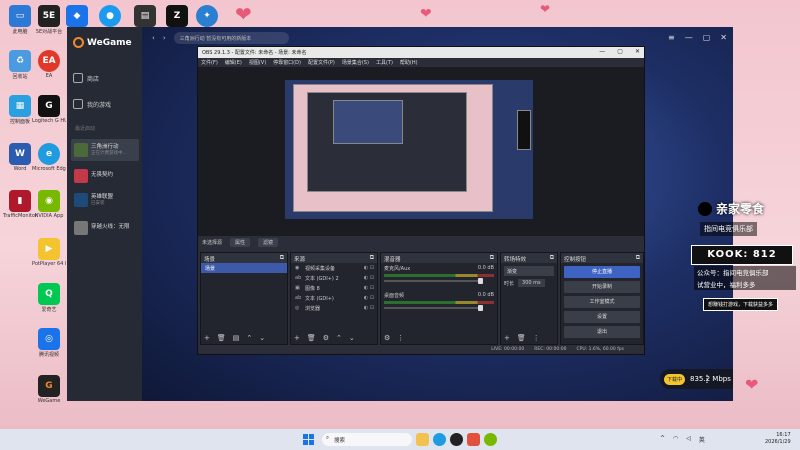  Describe the element at coordinates (490, 439) in the screenshot. I see `app-icon` at that location.